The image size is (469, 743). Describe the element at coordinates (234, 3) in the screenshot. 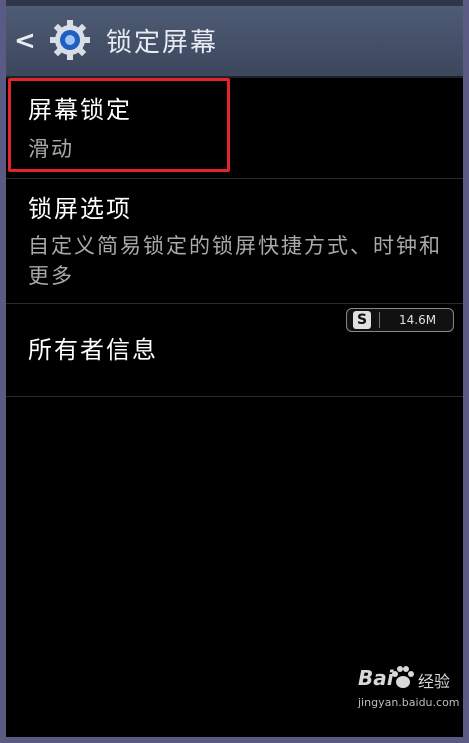

I see `status-bar` at that location.